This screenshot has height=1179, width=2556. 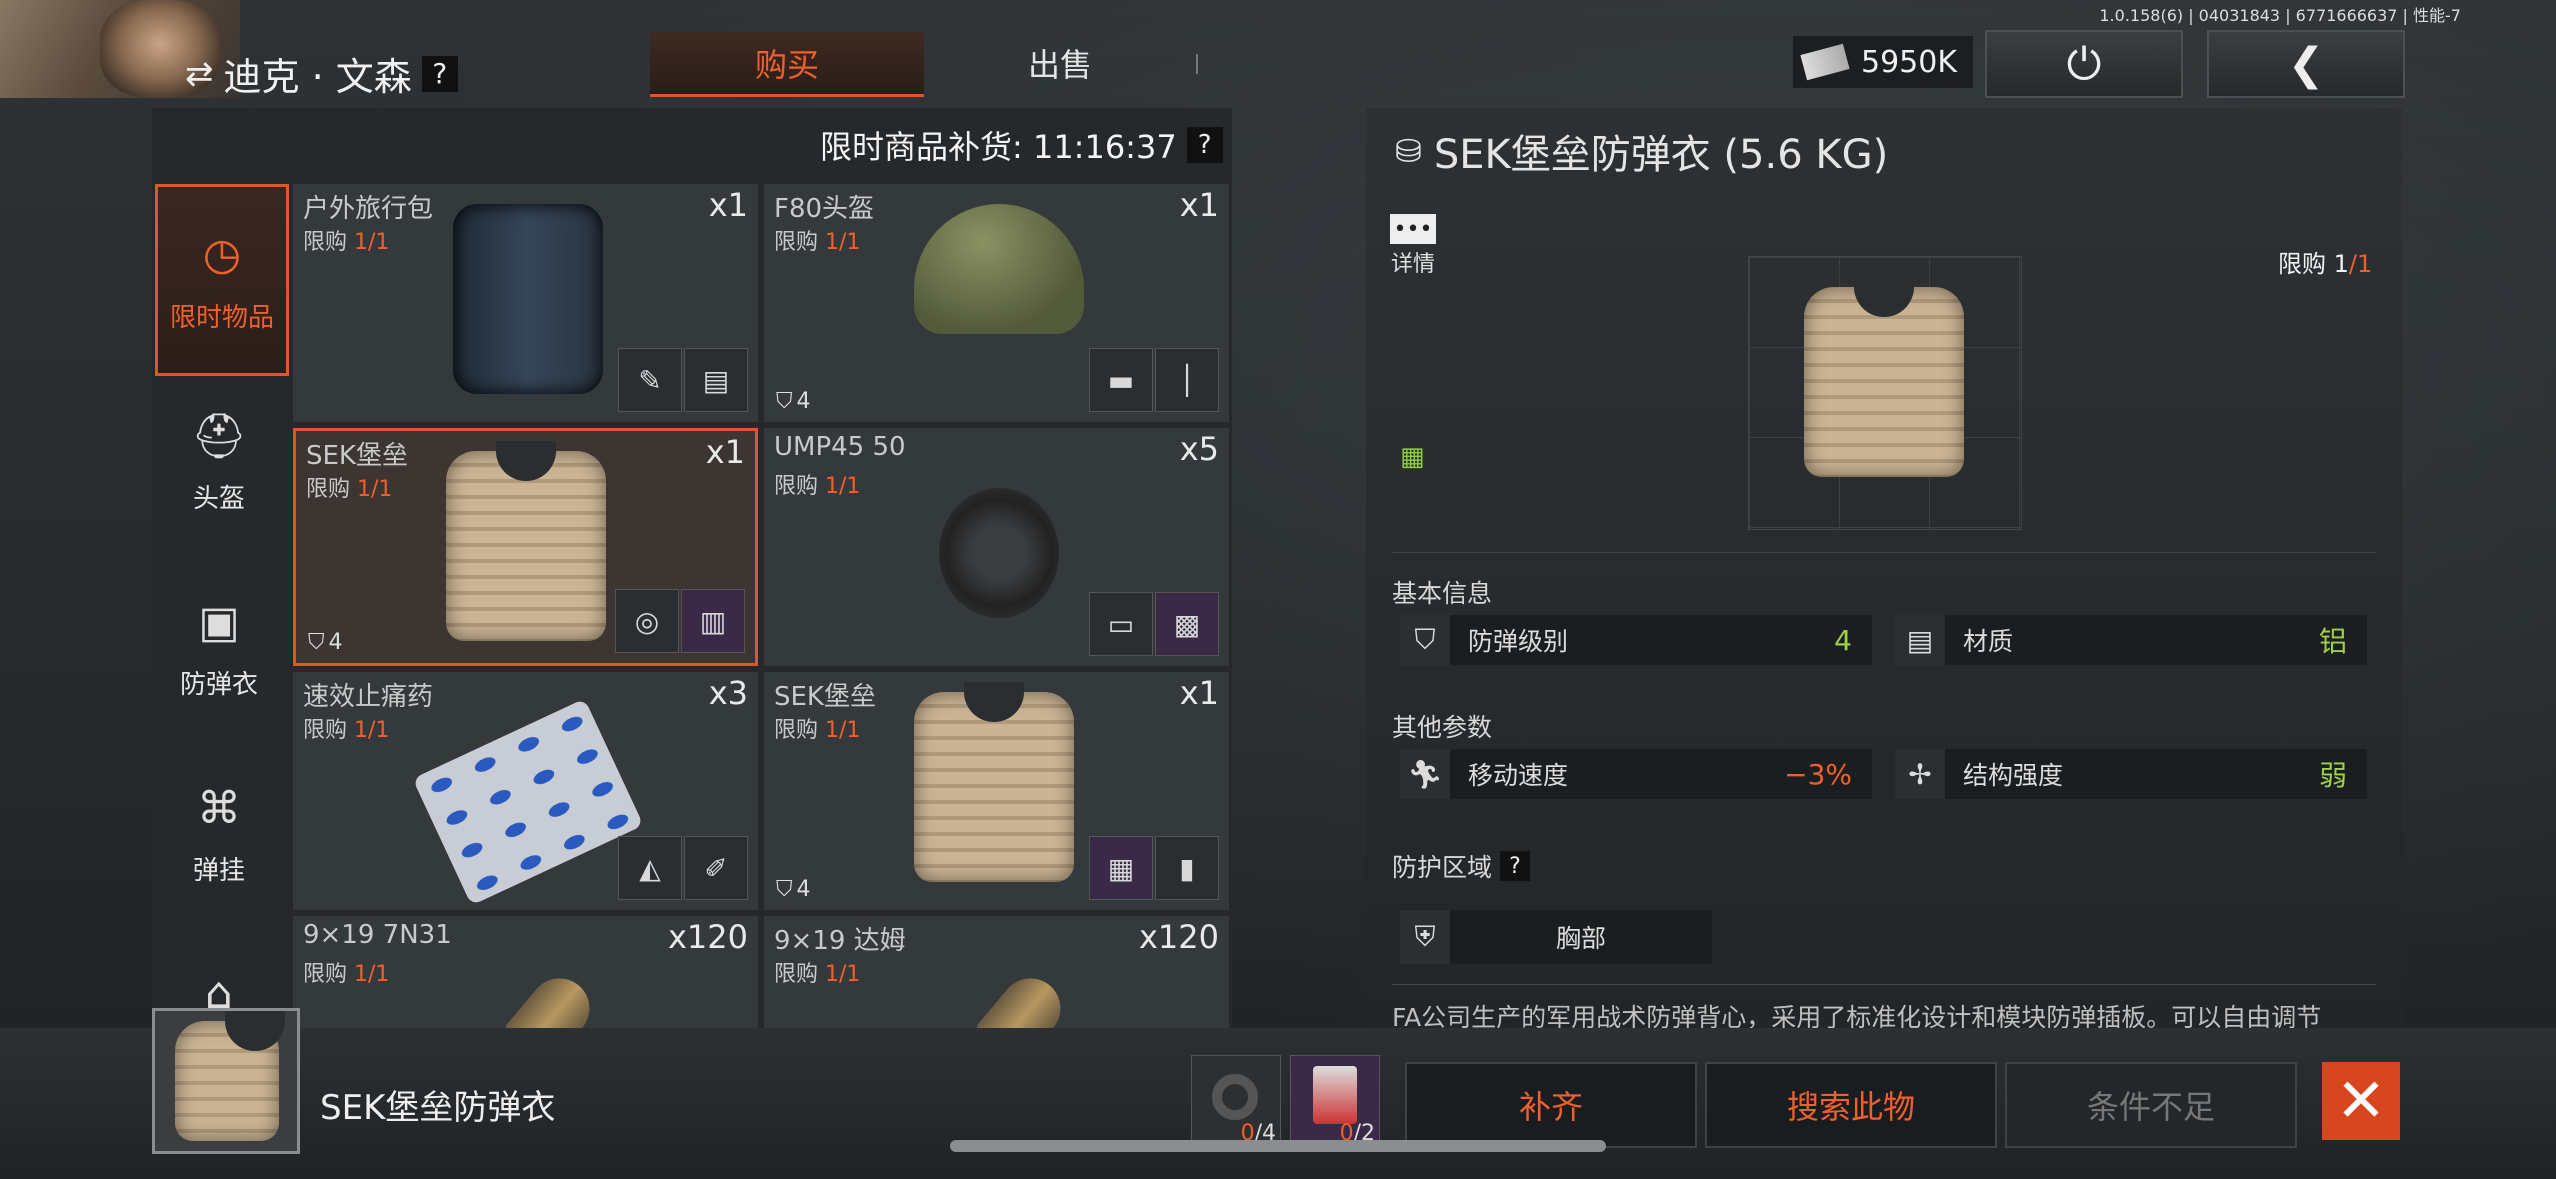 I want to click on detail-title-text: SEK堡垒防弹衣 (5.6 KG), so click(x=1661, y=155).